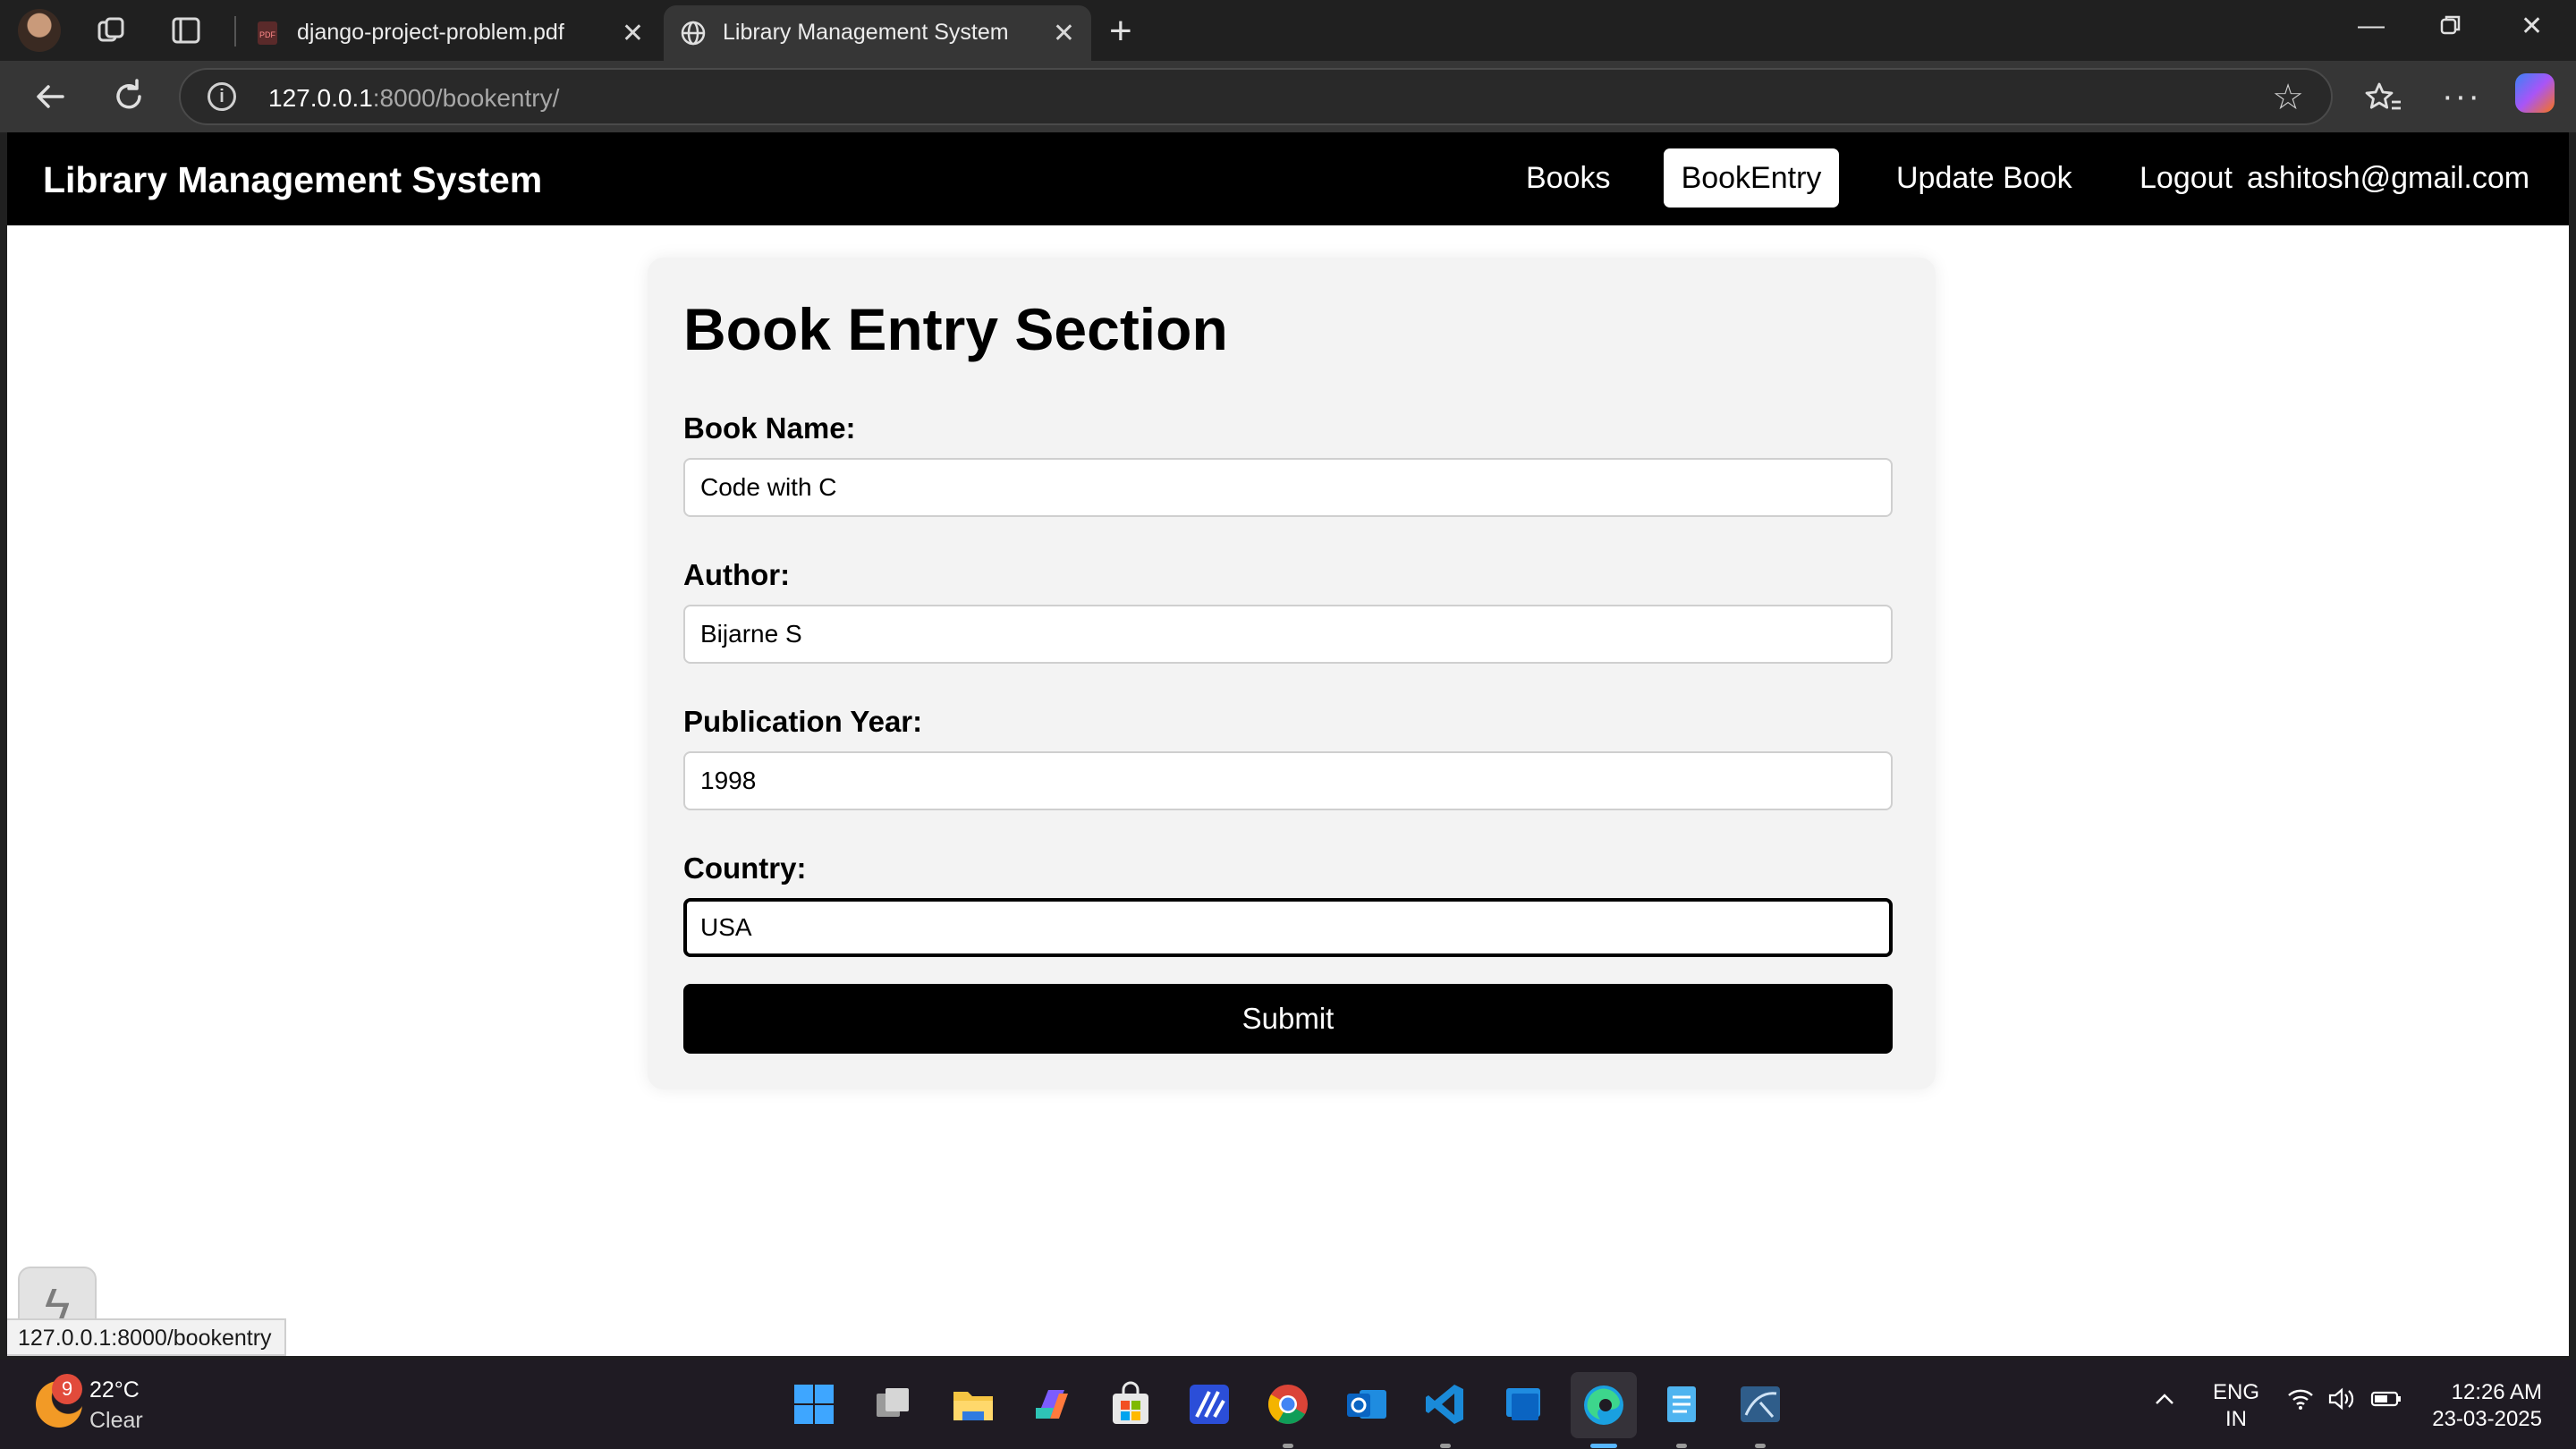 The width and height of the screenshot is (2576, 1449). What do you see at coordinates (413, 98) in the screenshot?
I see `url-text: 127.0.0.1:8000/bookentry/` at bounding box center [413, 98].